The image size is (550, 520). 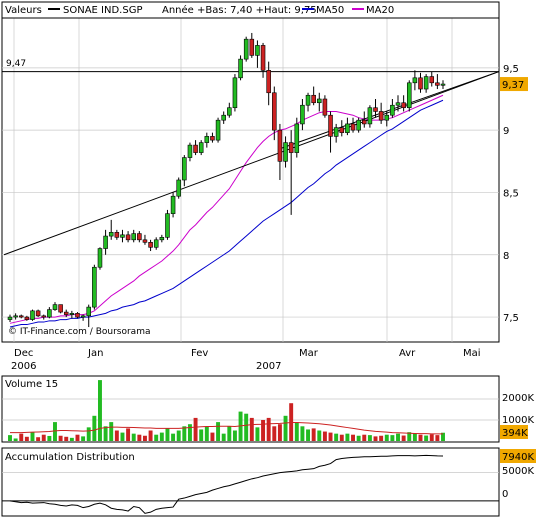 I want to click on x-tick-jan: Jan, so click(x=95, y=353).